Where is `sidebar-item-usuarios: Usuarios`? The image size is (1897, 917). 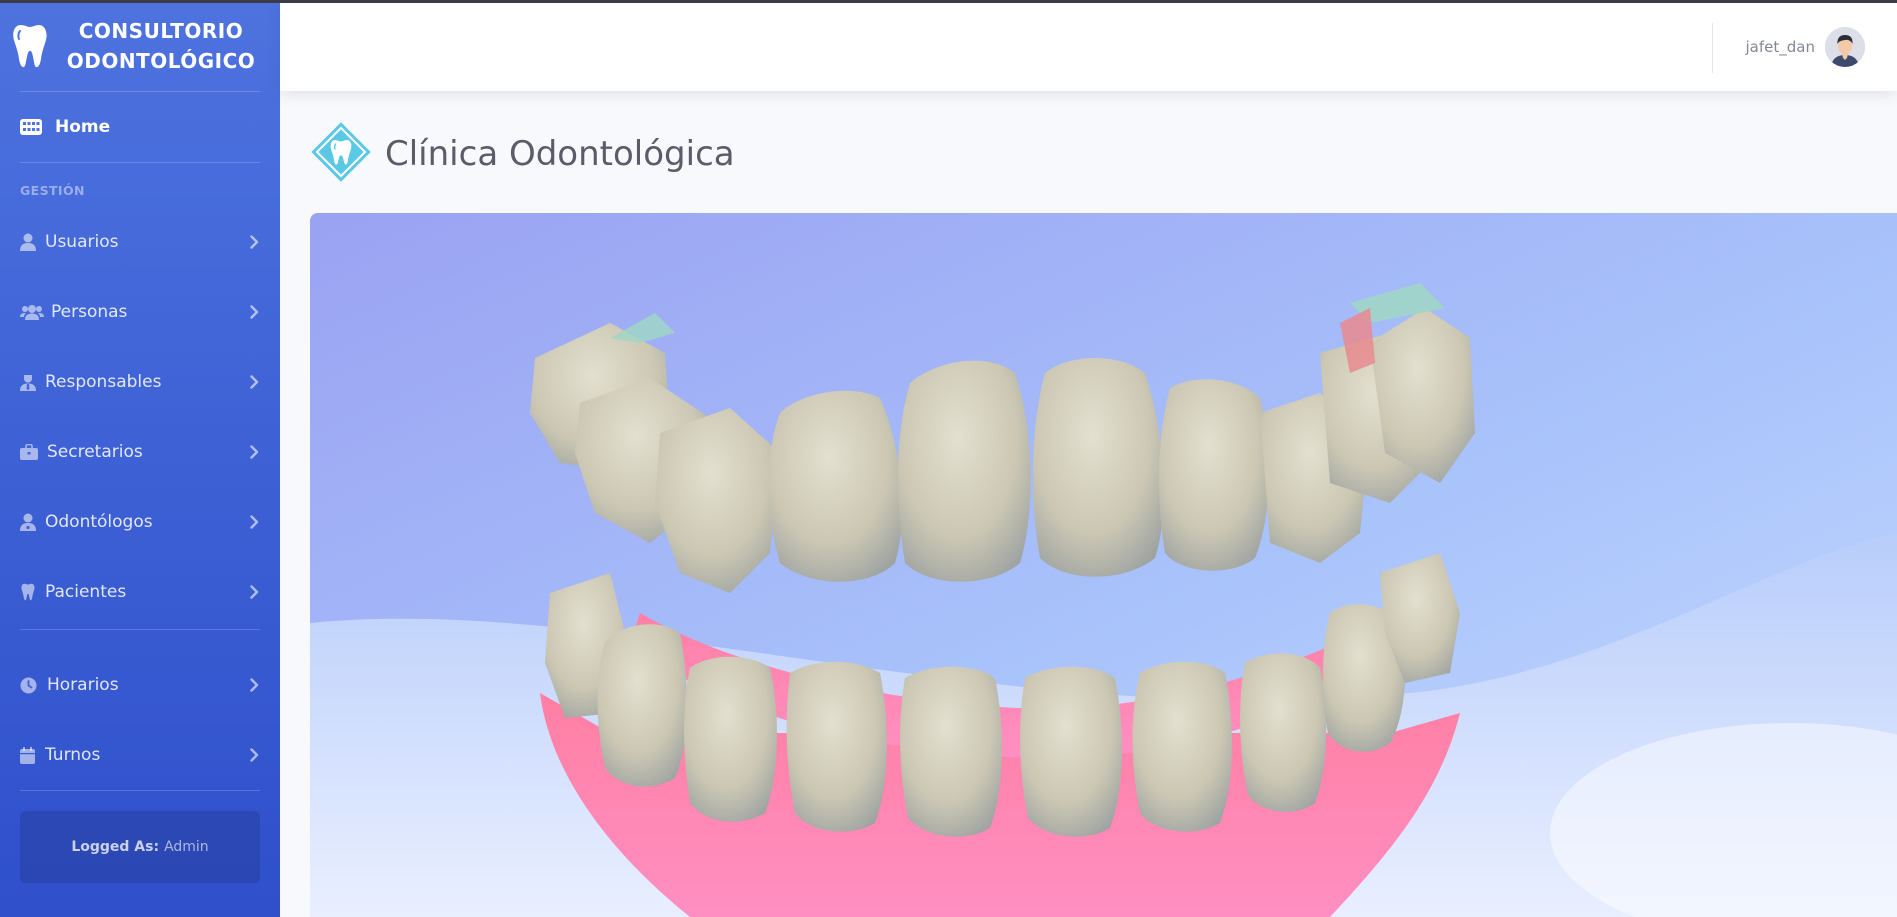 sidebar-item-usuarios: Usuarios is located at coordinates (140, 242).